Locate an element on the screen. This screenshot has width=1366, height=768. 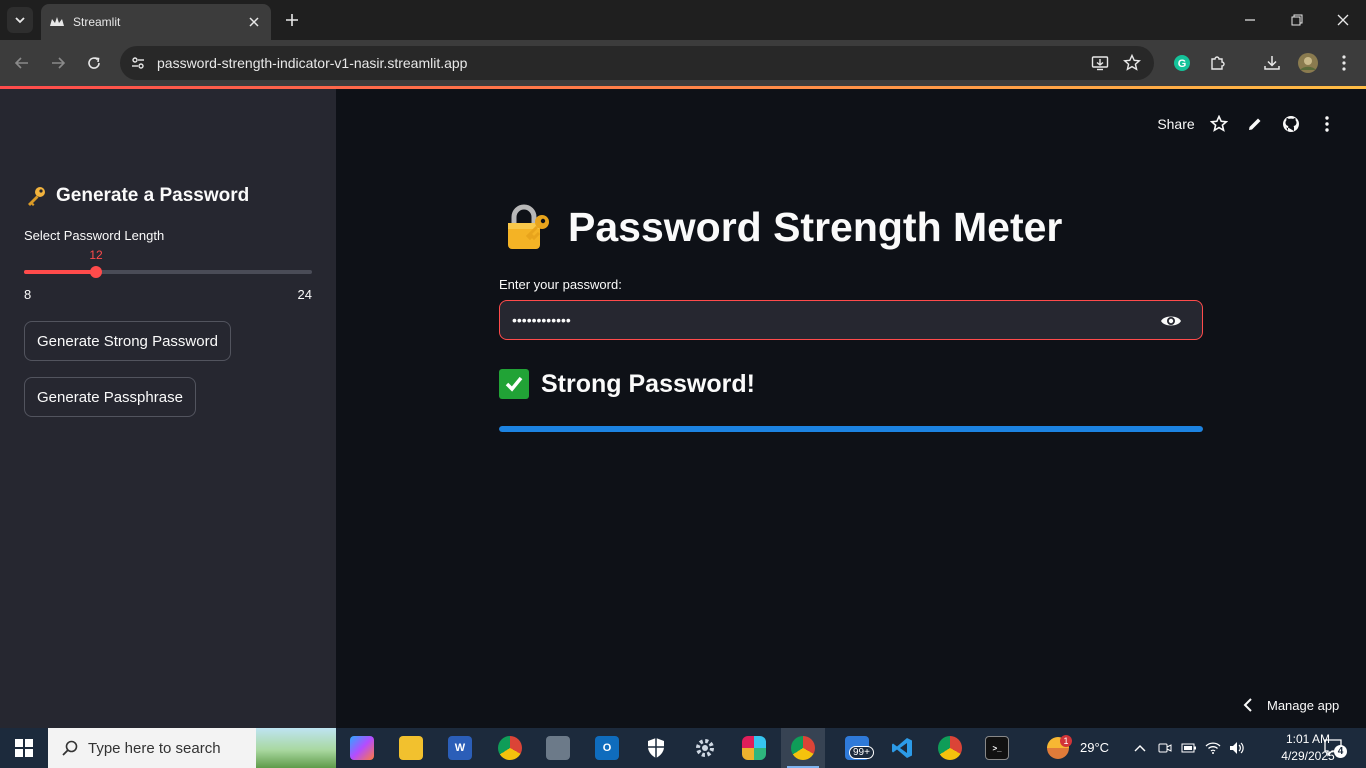
downloads-icon is located at coordinates (1272, 63).